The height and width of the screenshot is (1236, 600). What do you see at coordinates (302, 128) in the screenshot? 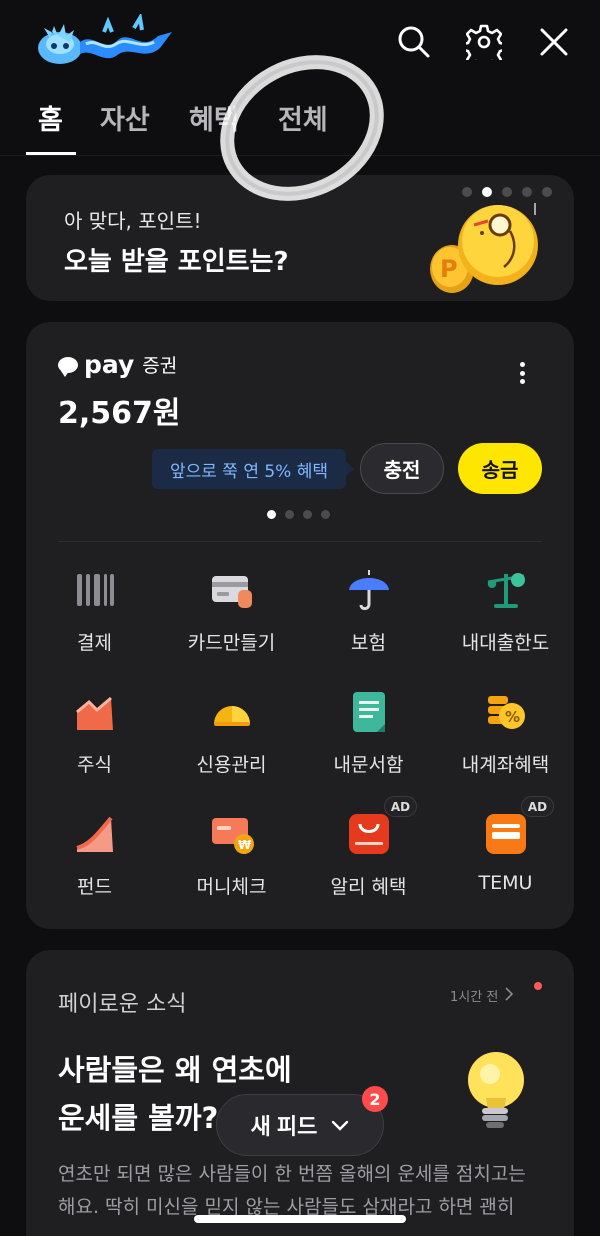
I see `ring-overlay-icon` at bounding box center [302, 128].